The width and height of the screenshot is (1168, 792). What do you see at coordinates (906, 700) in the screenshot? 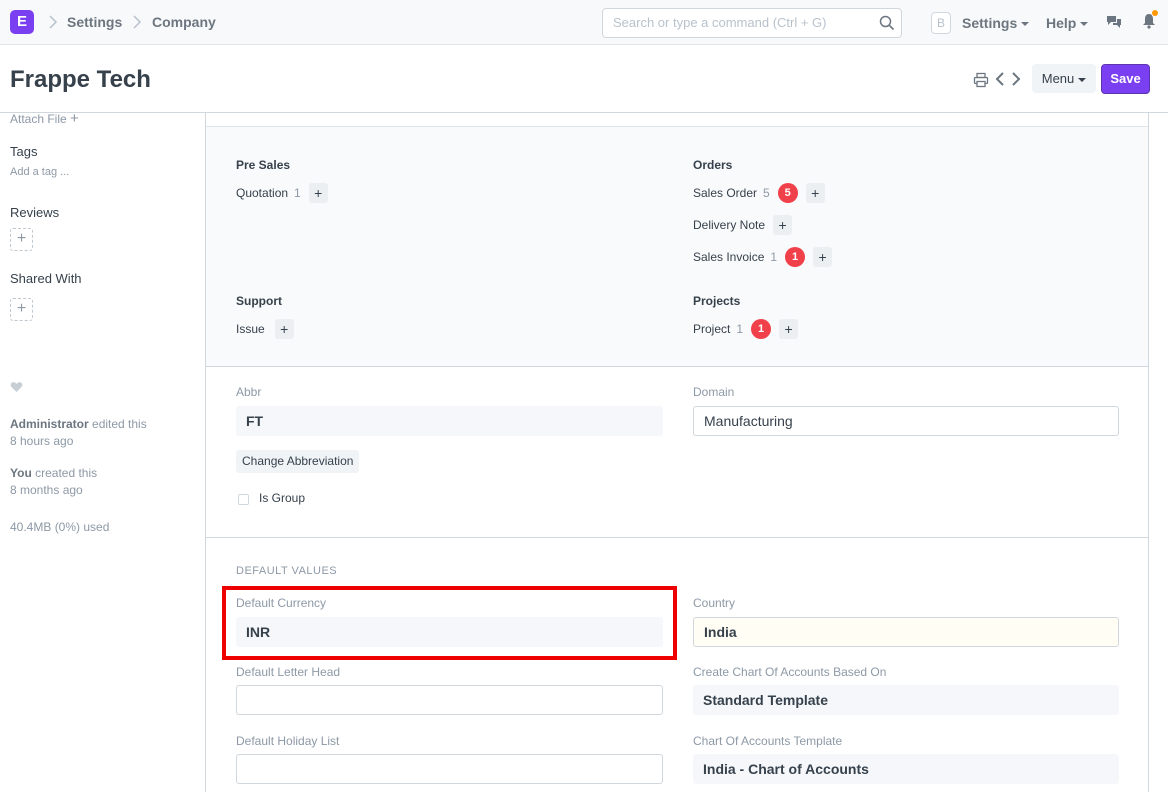
I see `coa-based-on-field: Standard Template` at bounding box center [906, 700].